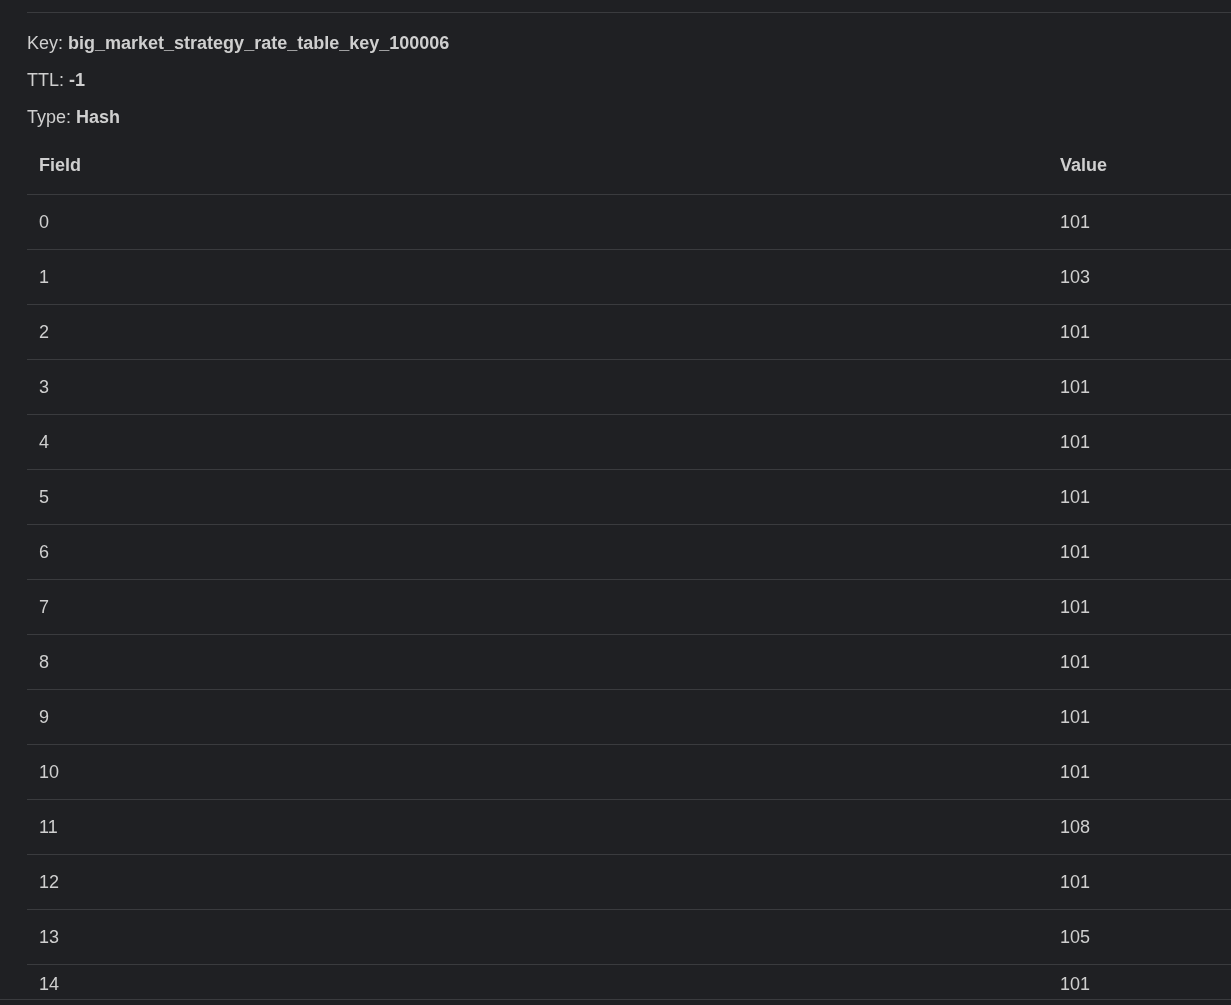 This screenshot has height=1005, width=1231. Describe the element at coordinates (56, 80) in the screenshot. I see `detail-line: TTL: -1` at that location.